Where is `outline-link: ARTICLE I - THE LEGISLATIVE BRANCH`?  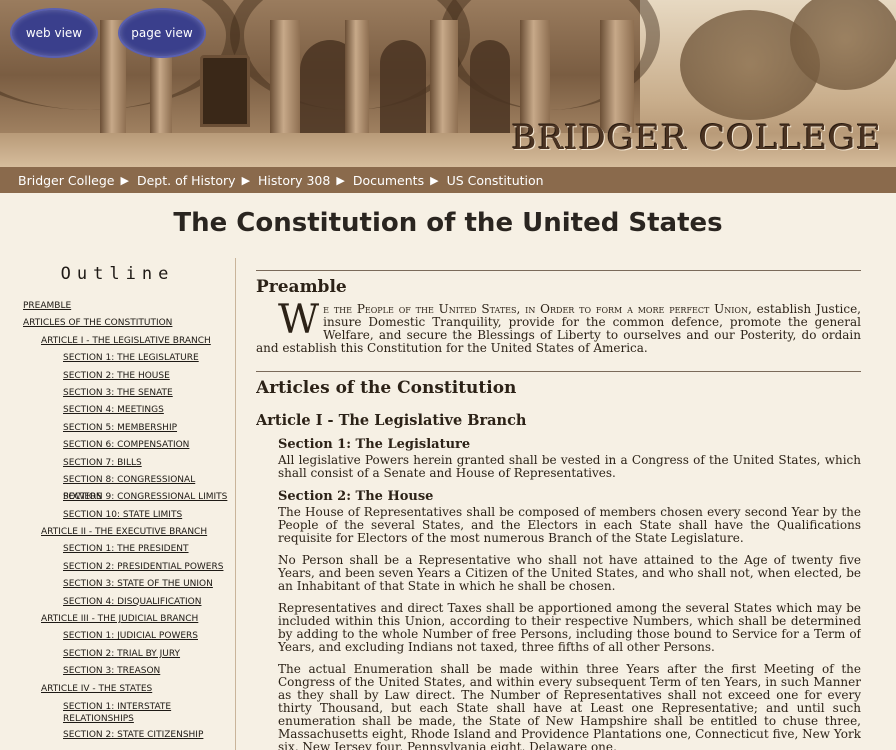
outline-link: ARTICLE I - THE LEGISLATIVE BRANCH is located at coordinates (126, 341).